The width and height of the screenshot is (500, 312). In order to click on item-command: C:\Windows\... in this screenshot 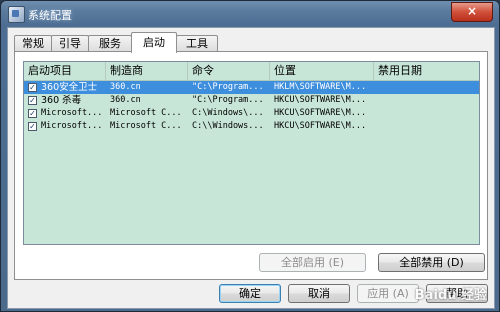, I will do `click(228, 113)`.